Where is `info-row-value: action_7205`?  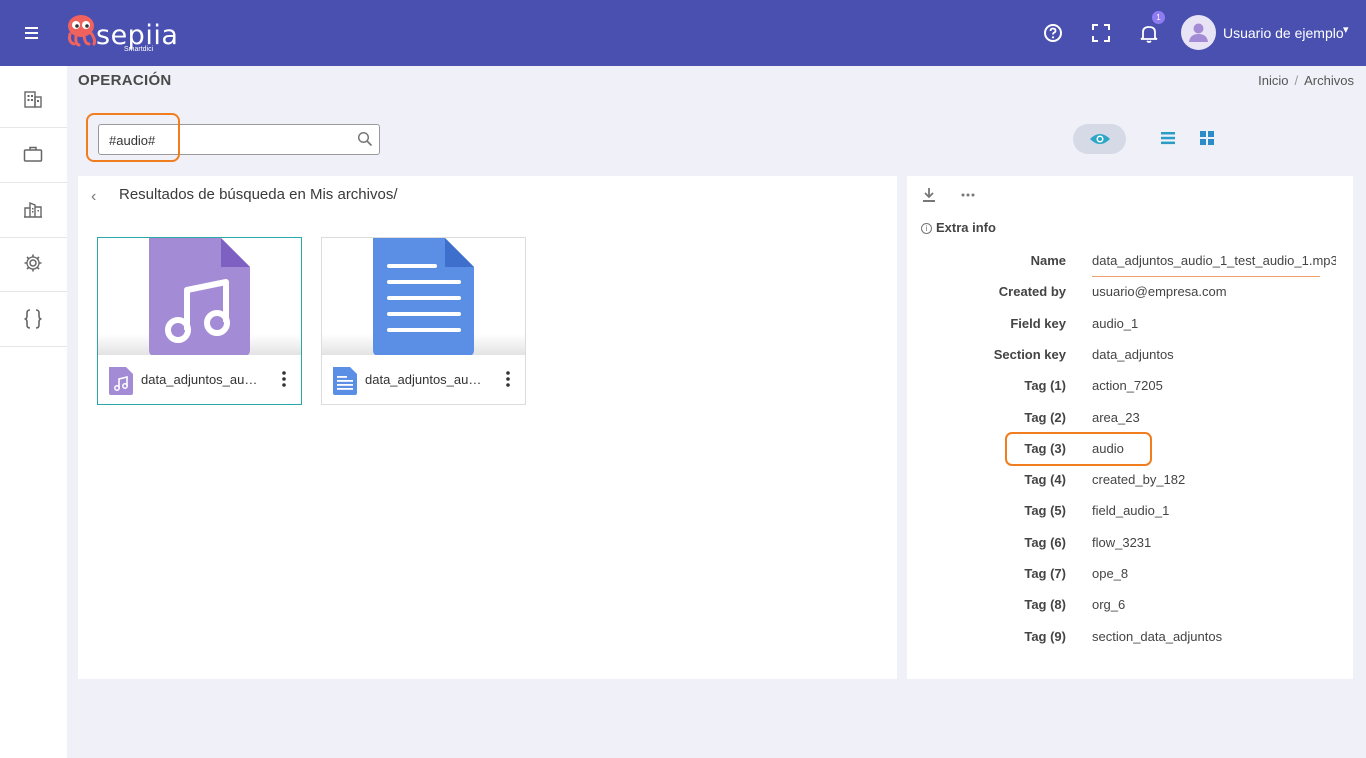 info-row-value: action_7205 is located at coordinates (1127, 385).